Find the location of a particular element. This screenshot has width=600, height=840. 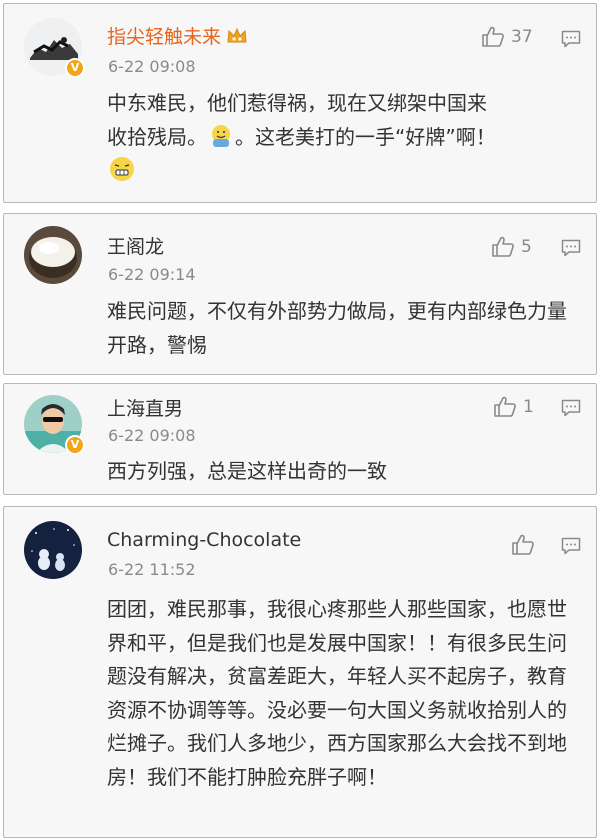

like-button: 5 is located at coordinates (511, 247).